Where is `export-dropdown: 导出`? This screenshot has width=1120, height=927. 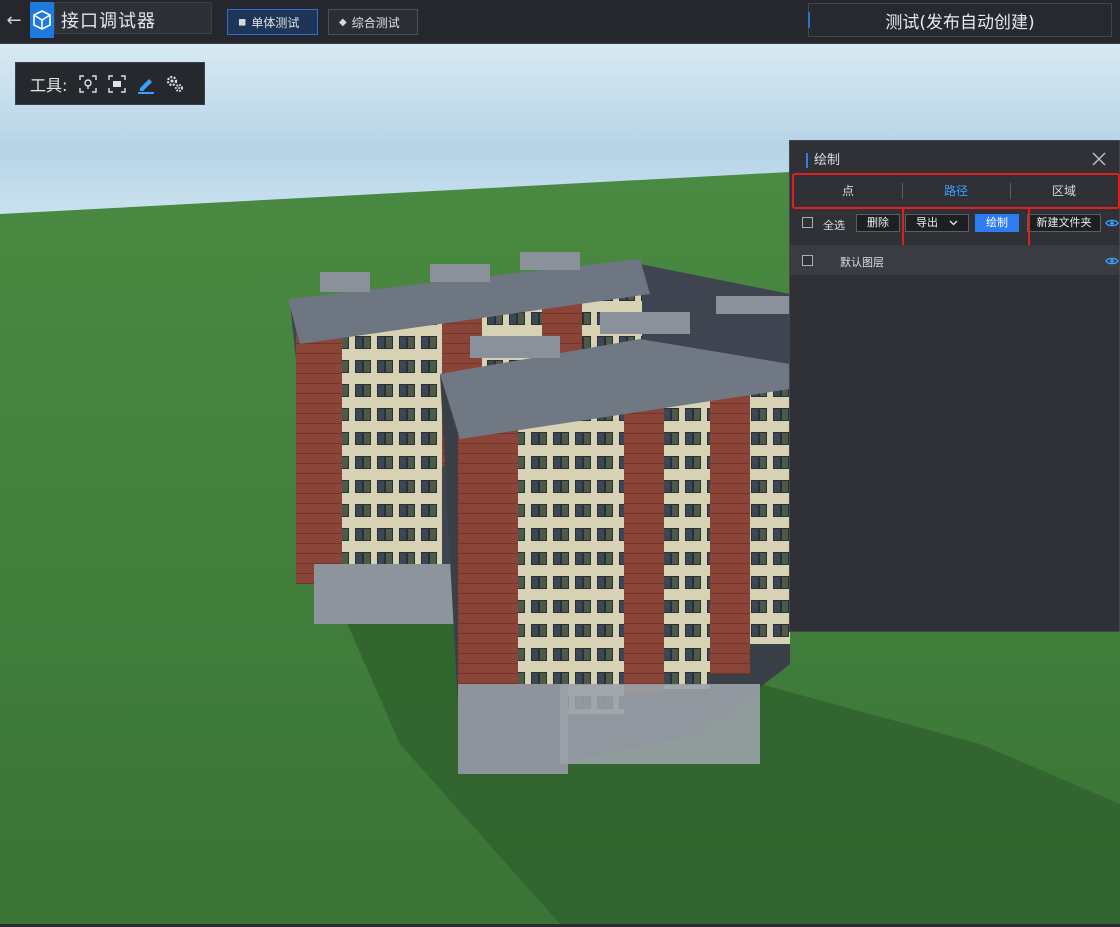 export-dropdown: 导出 is located at coordinates (937, 223).